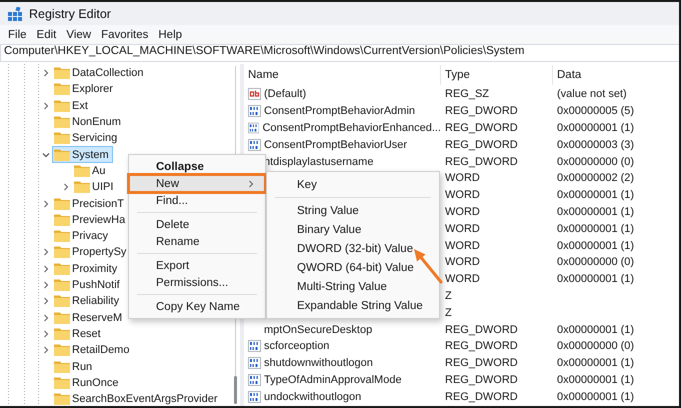  Describe the element at coordinates (467, 94) in the screenshot. I see `value-type: REG_SZ` at that location.